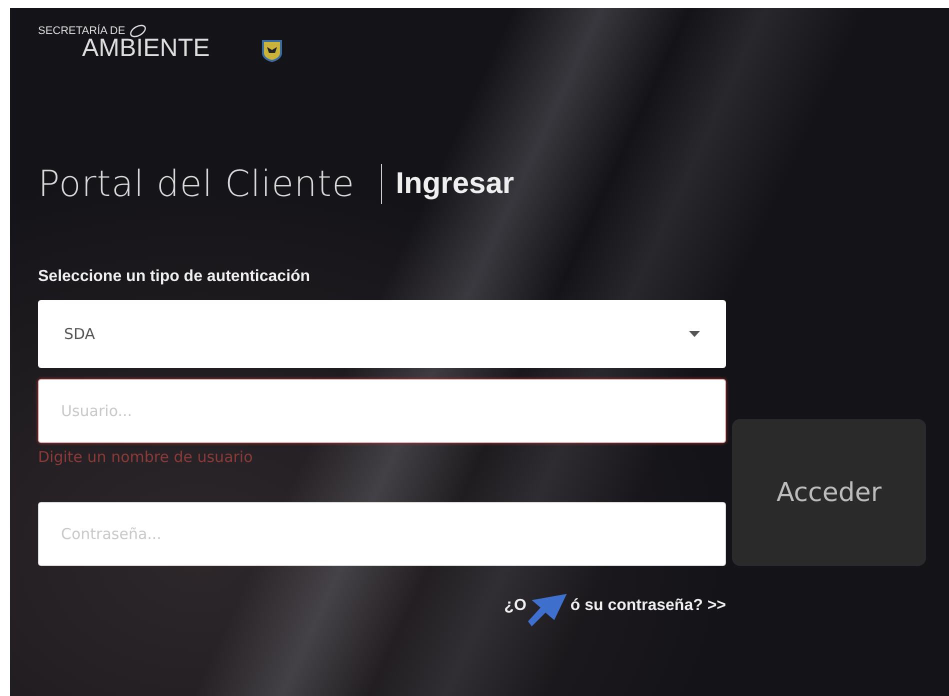  I want to click on forgot-password-link: ó su contraseña? >>, so click(648, 606).